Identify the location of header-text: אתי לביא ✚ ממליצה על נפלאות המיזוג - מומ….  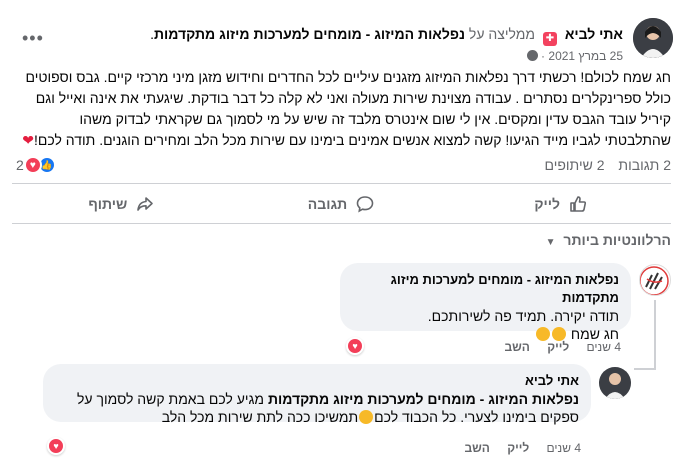
(386, 45).